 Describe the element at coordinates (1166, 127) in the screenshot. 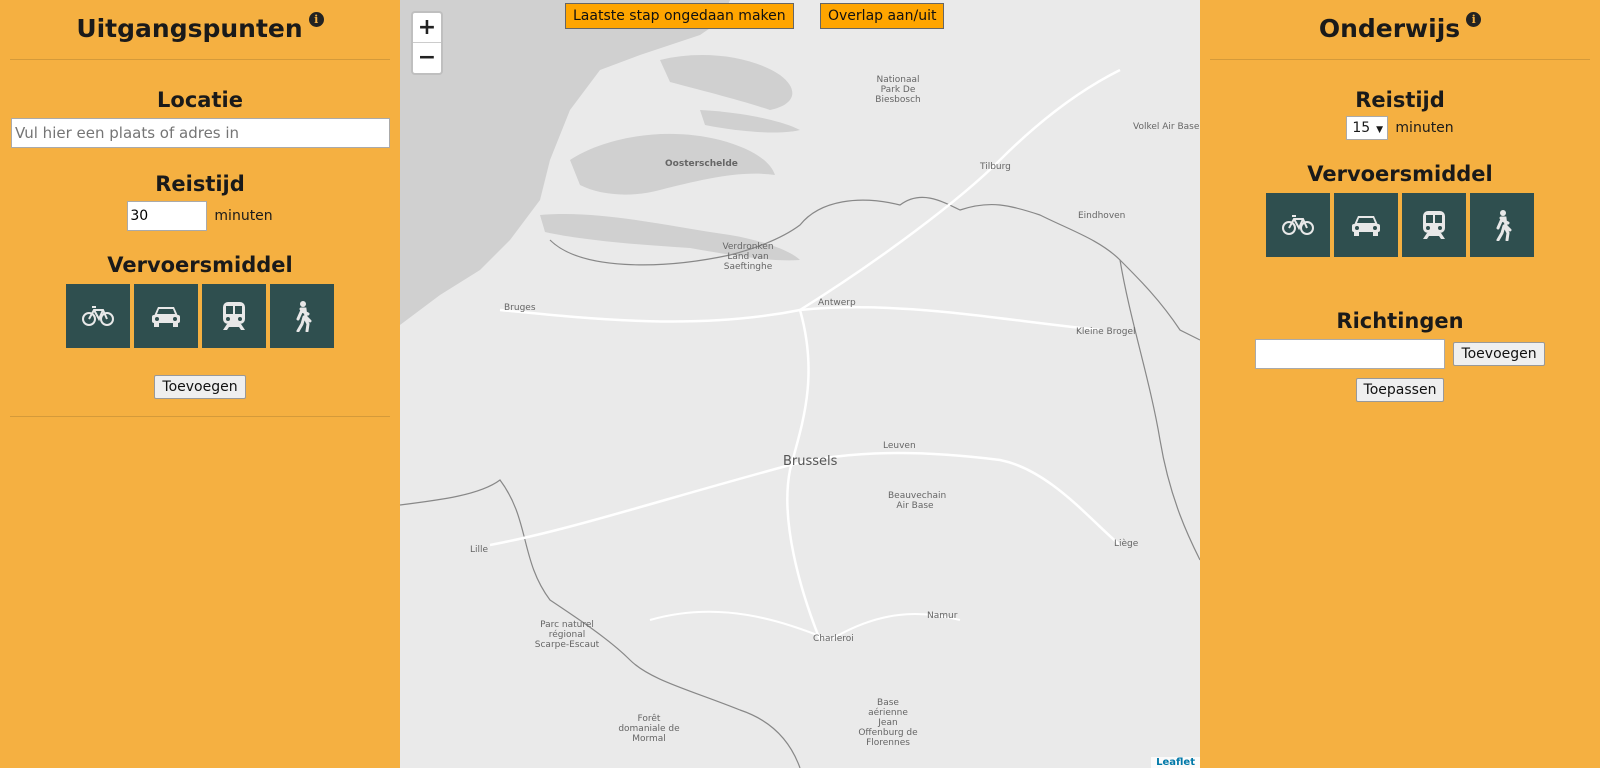

I see `map-label-volkel: Volkel Air Base` at that location.